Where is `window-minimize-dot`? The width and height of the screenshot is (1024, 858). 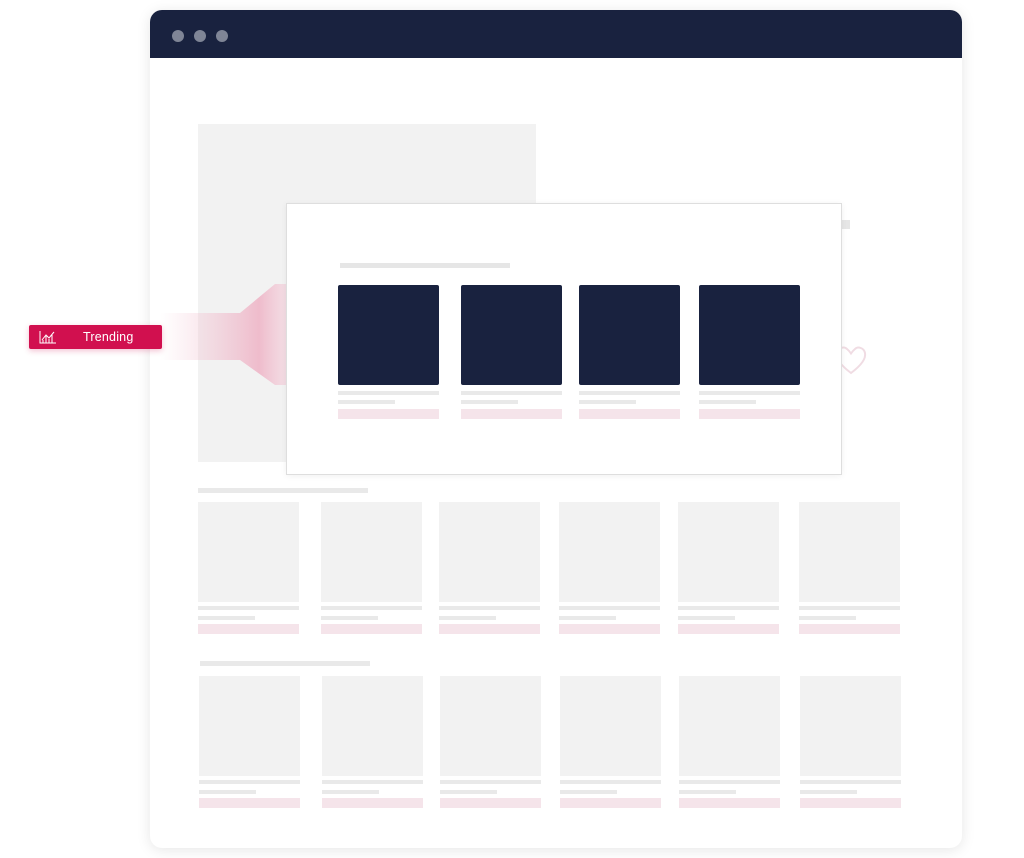 window-minimize-dot is located at coordinates (200, 36).